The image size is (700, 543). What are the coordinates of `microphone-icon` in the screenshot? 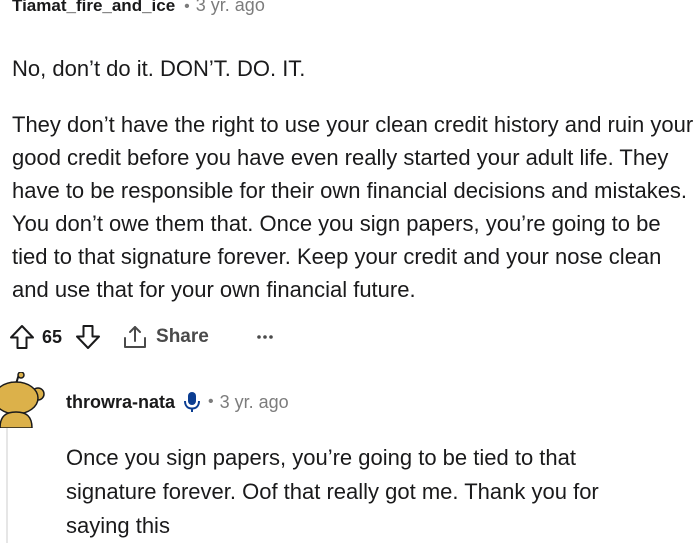 It's located at (192, 402).